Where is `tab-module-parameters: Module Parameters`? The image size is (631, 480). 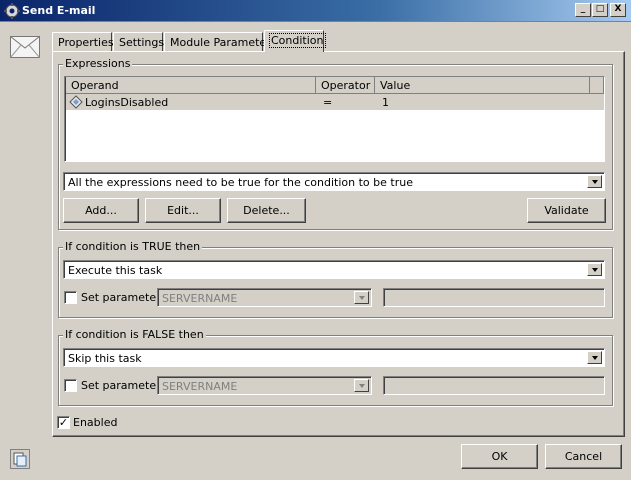
tab-module-parameters: Module Parameters is located at coordinates (220, 42).